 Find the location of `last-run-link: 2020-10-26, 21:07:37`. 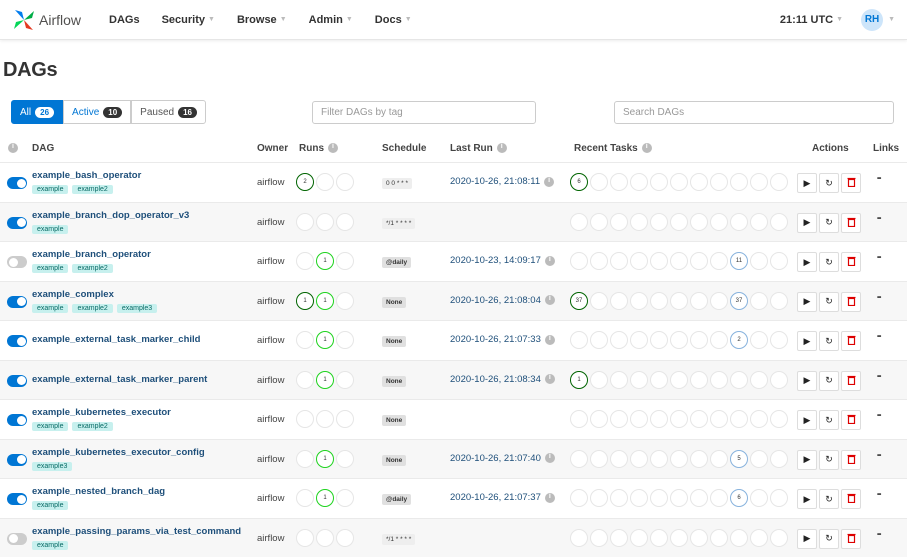

last-run-link: 2020-10-26, 21:07:37 is located at coordinates (502, 497).